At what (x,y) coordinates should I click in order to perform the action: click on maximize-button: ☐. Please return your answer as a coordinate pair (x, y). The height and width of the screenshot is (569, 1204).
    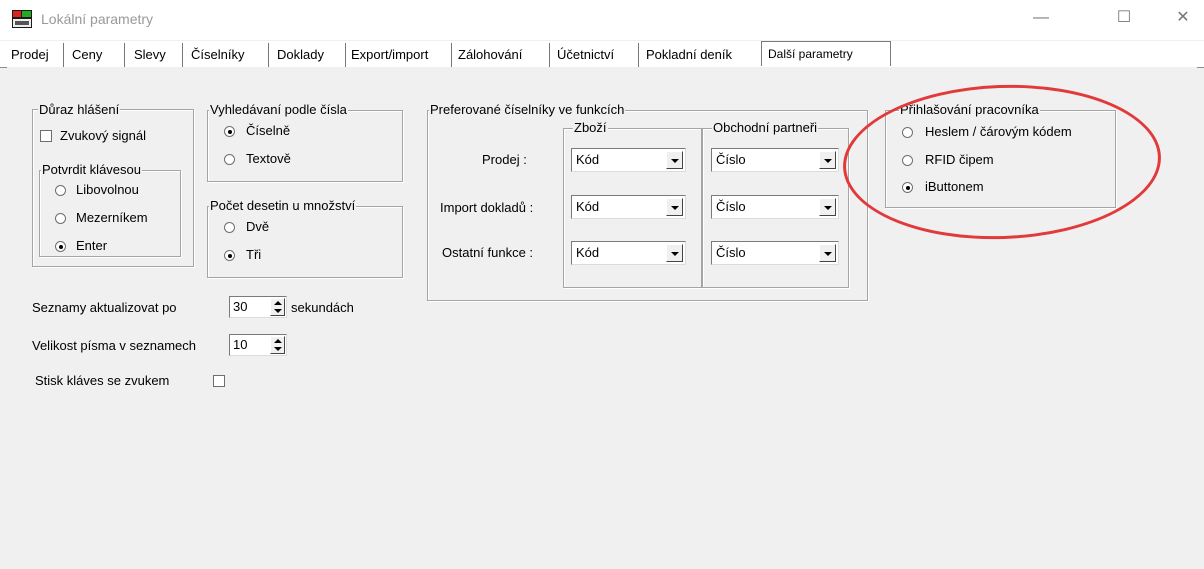
    Looking at the image, I should click on (1124, 18).